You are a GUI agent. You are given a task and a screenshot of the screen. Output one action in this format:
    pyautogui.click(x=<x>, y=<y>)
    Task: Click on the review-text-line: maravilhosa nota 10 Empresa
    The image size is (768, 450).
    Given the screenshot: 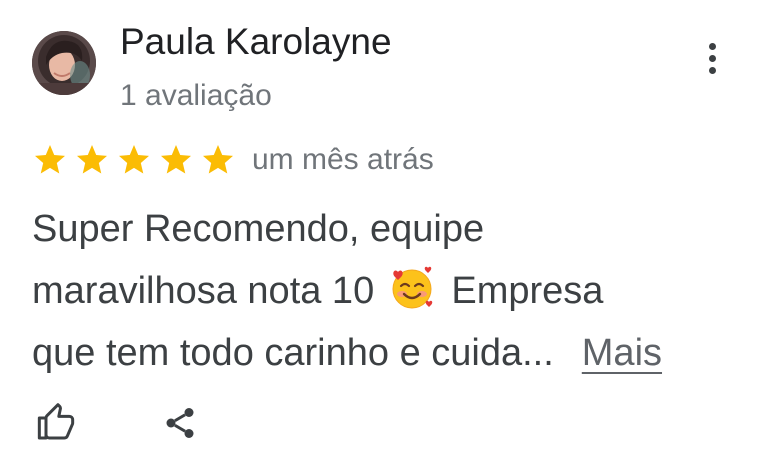 What is the action you would take?
    pyautogui.click(x=392, y=291)
    